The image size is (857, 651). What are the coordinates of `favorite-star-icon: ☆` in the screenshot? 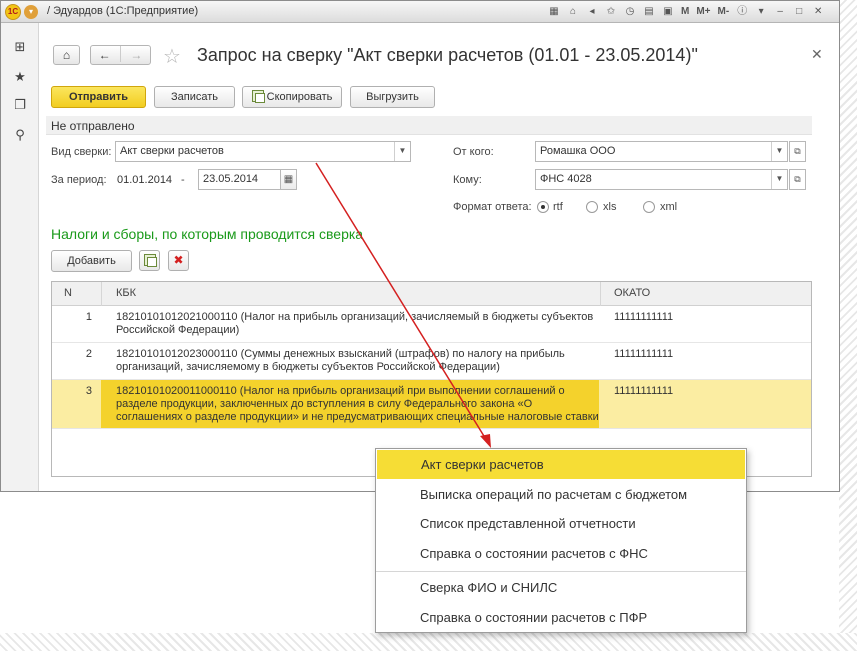 It's located at (172, 56).